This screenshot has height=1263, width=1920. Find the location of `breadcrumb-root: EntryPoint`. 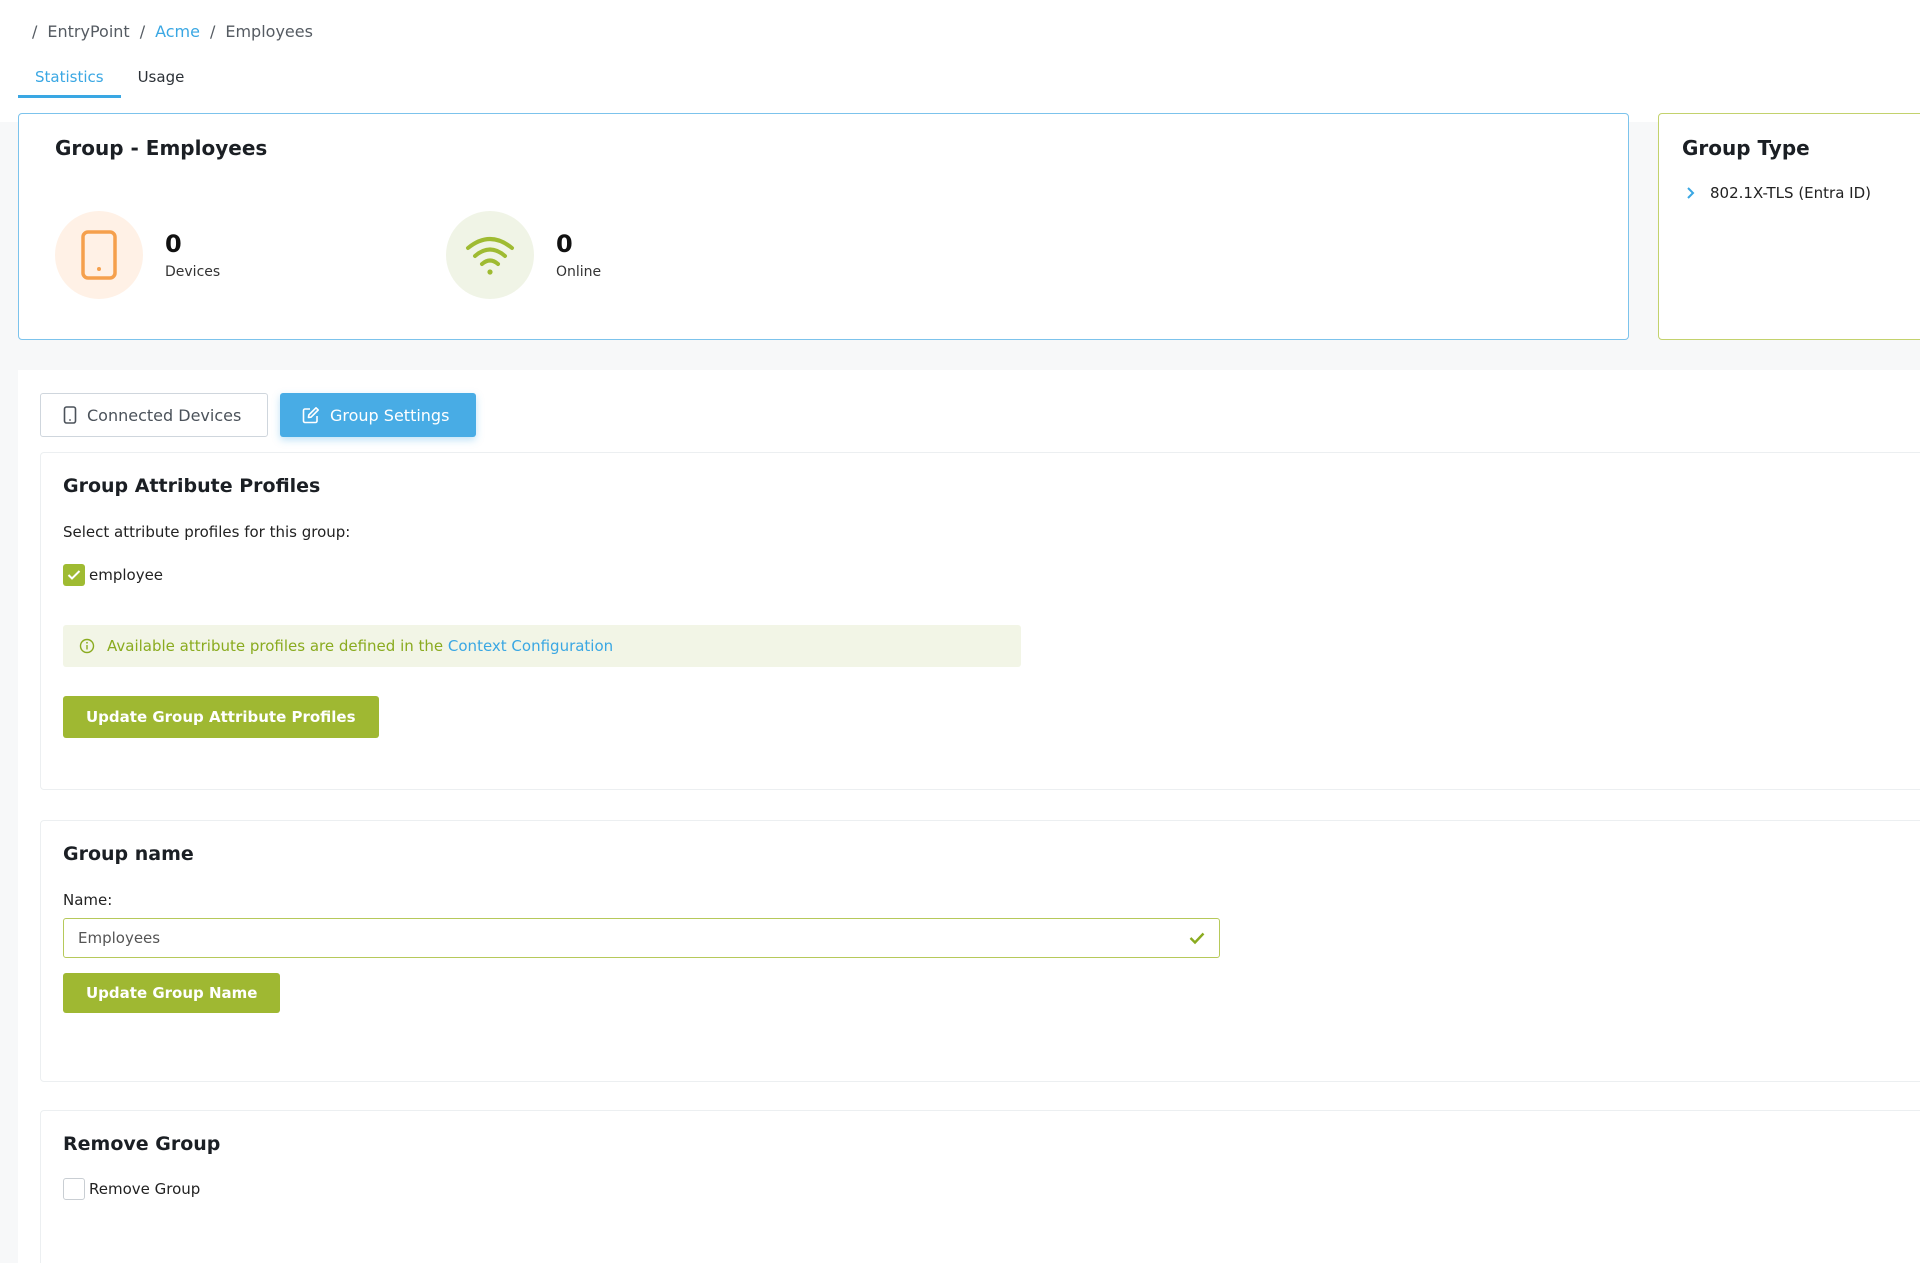

breadcrumb-root: EntryPoint is located at coordinates (88, 31).